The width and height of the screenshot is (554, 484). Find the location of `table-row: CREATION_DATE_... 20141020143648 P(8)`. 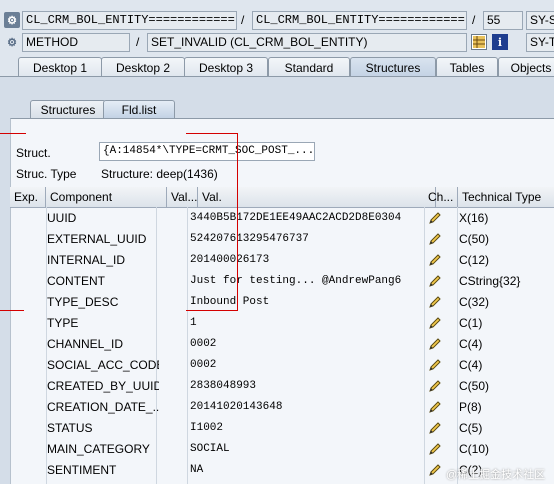

table-row: CREATION_DATE_... 20141020143648 P(8) is located at coordinates (284, 407).